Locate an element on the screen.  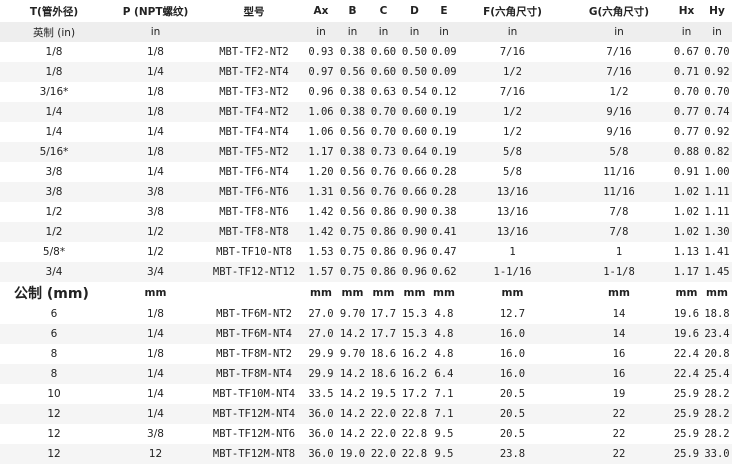
table-cell: MBT-TF12M-NT8 is located at coordinates (254, 454).